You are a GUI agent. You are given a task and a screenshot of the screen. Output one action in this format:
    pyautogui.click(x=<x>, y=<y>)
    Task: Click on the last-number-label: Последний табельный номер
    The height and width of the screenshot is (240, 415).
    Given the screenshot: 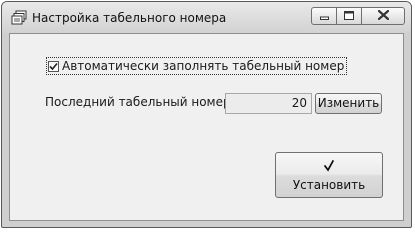 What is the action you would take?
    pyautogui.click(x=138, y=102)
    